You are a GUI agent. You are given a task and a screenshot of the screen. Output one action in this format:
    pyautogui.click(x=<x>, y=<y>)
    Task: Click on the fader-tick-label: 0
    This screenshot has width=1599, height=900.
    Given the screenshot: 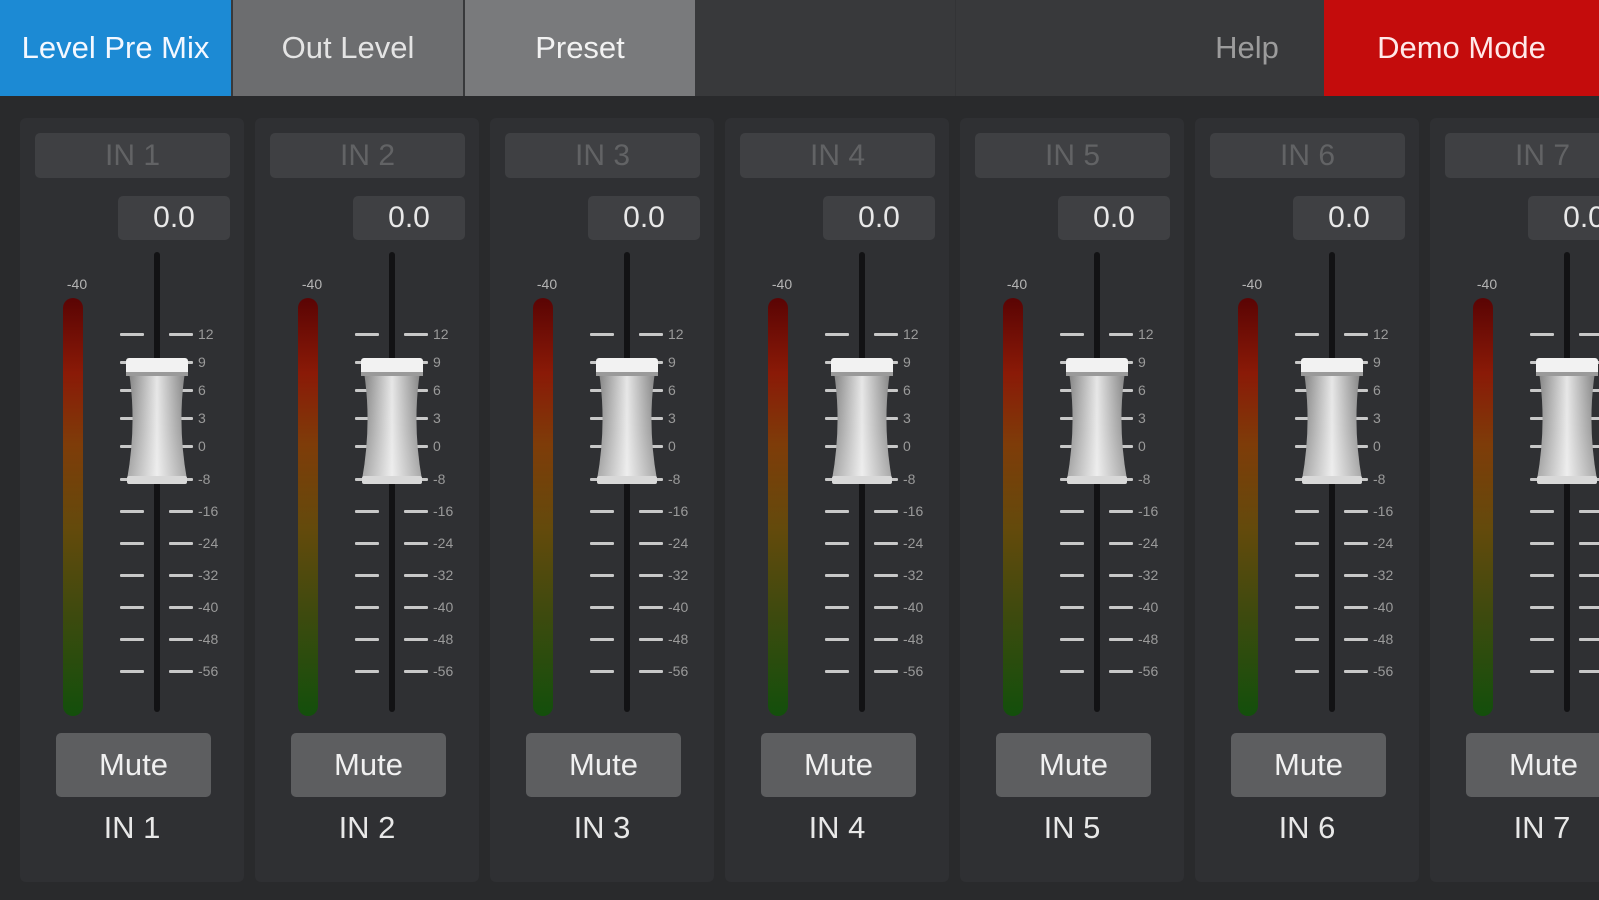 What is the action you would take?
    pyautogui.click(x=1142, y=446)
    